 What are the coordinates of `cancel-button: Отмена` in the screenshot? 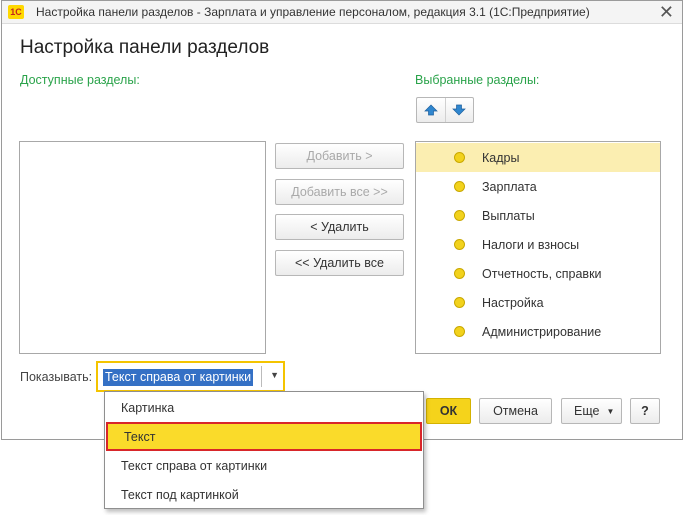 It's located at (515, 411).